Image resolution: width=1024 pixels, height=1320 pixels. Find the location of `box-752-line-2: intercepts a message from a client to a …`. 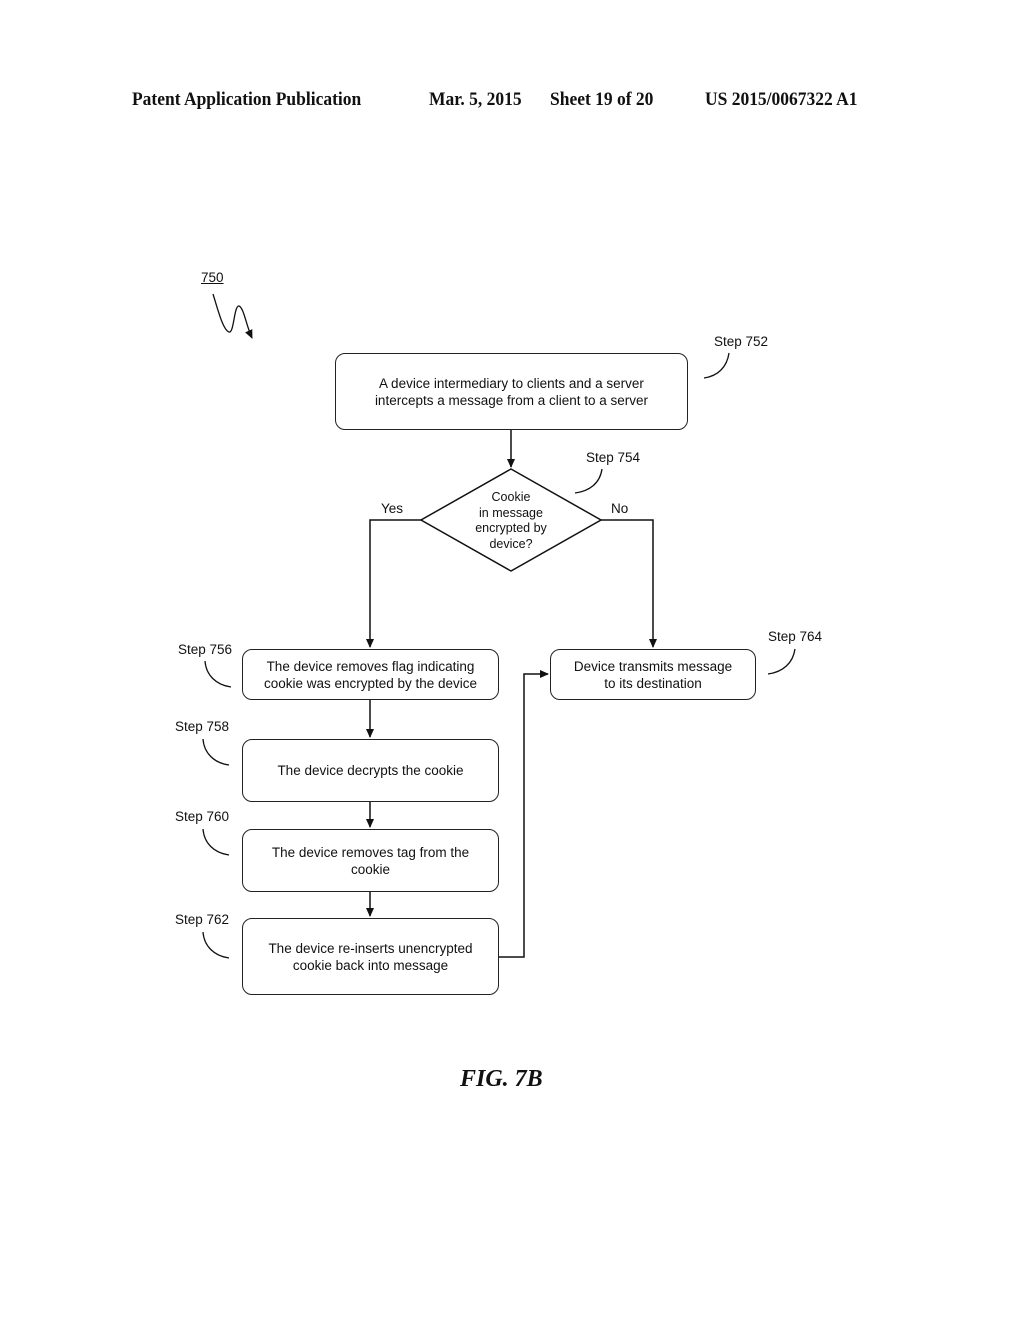

box-752-line-2: intercepts a message from a client to a … is located at coordinates (511, 400).